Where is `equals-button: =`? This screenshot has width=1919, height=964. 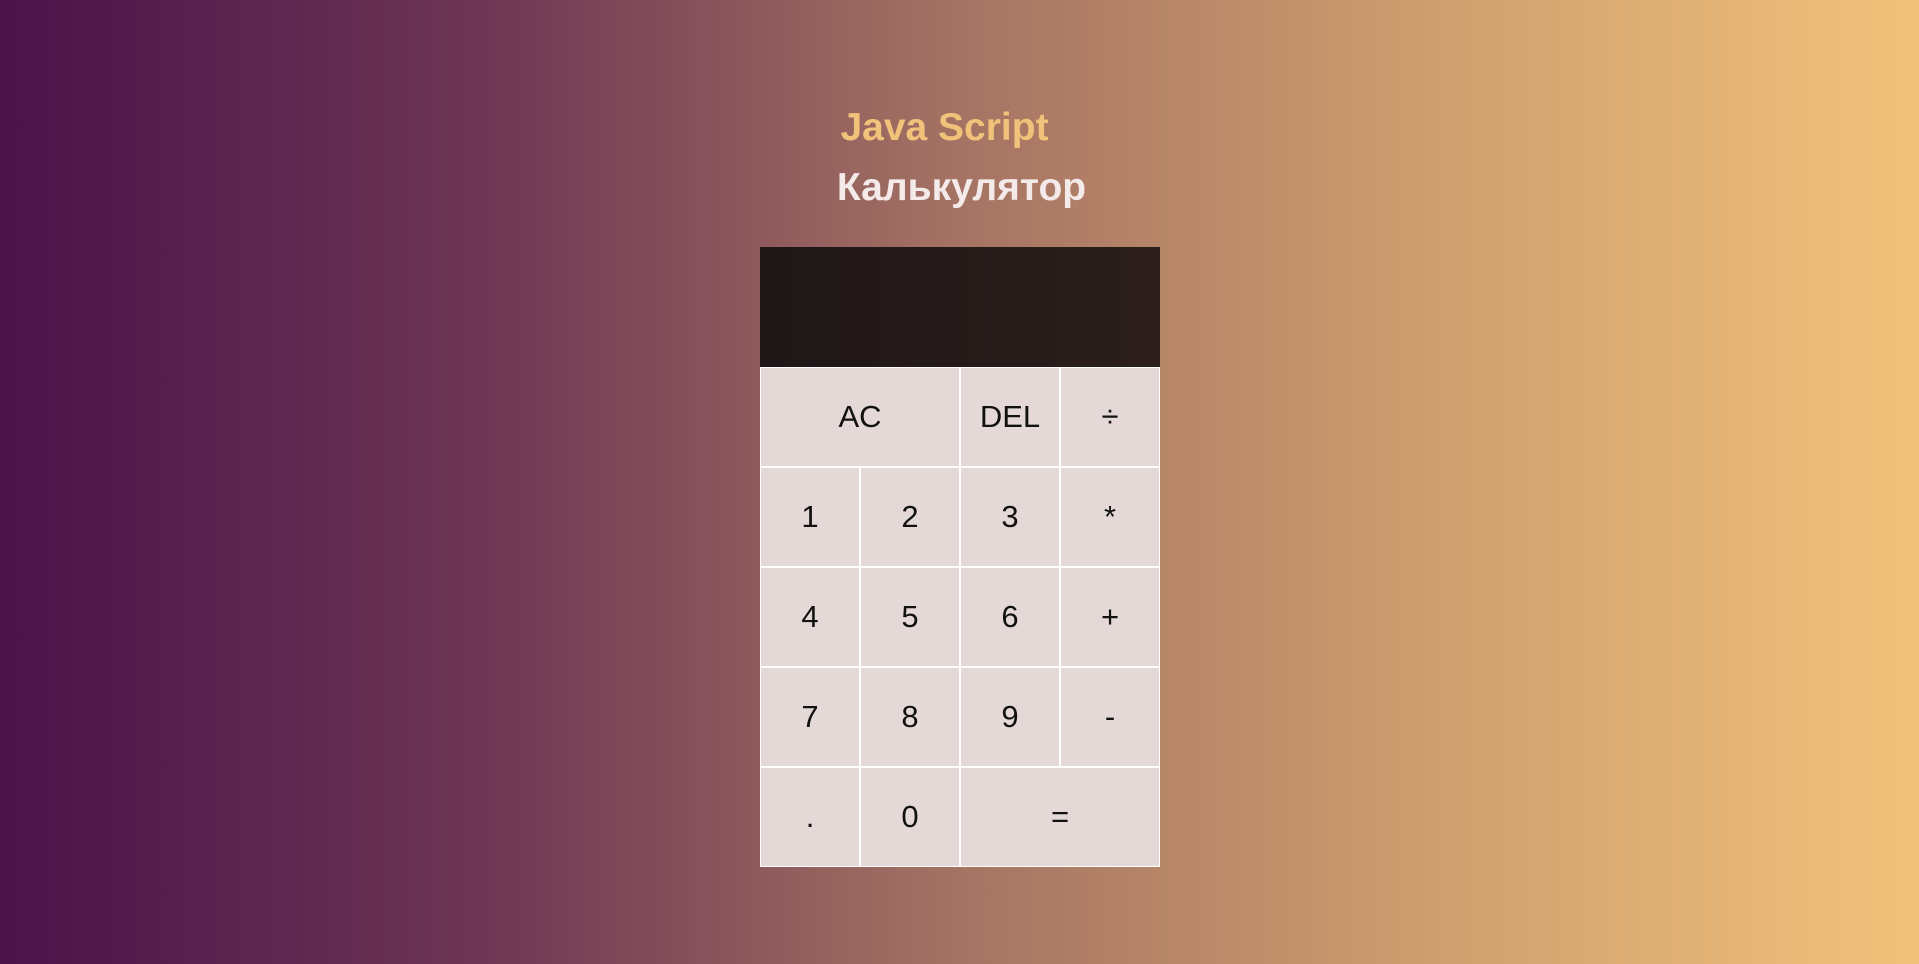 equals-button: = is located at coordinates (1060, 817).